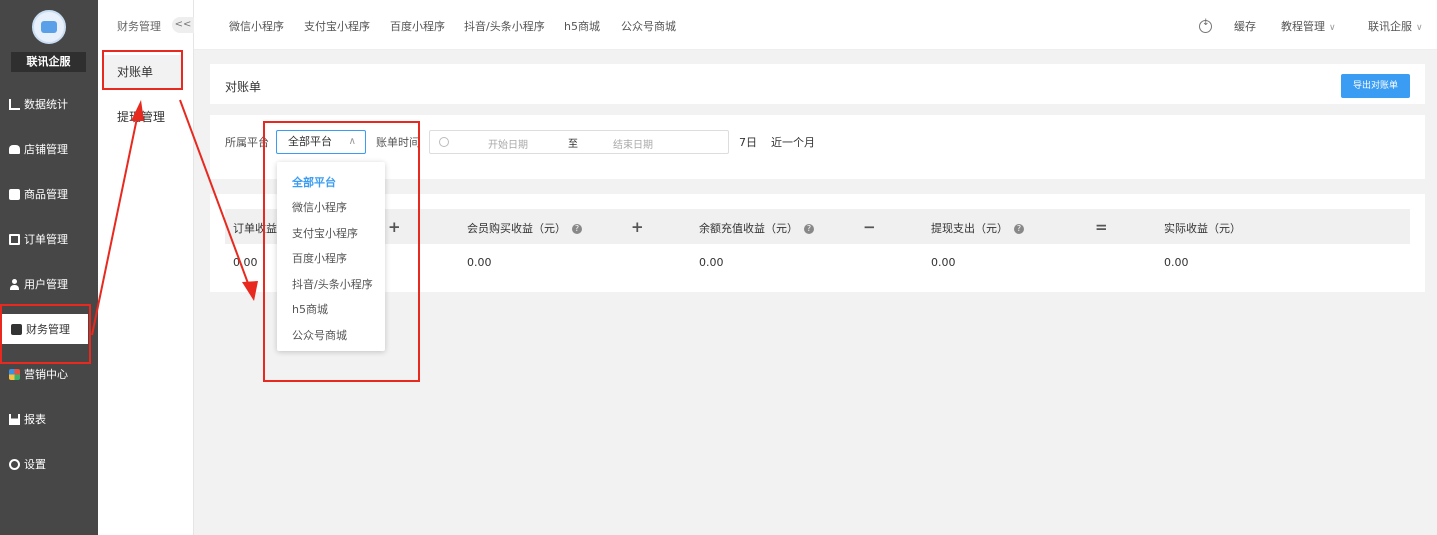 This screenshot has width=1437, height=535. What do you see at coordinates (14, 239) in the screenshot?
I see `order-icon` at bounding box center [14, 239].